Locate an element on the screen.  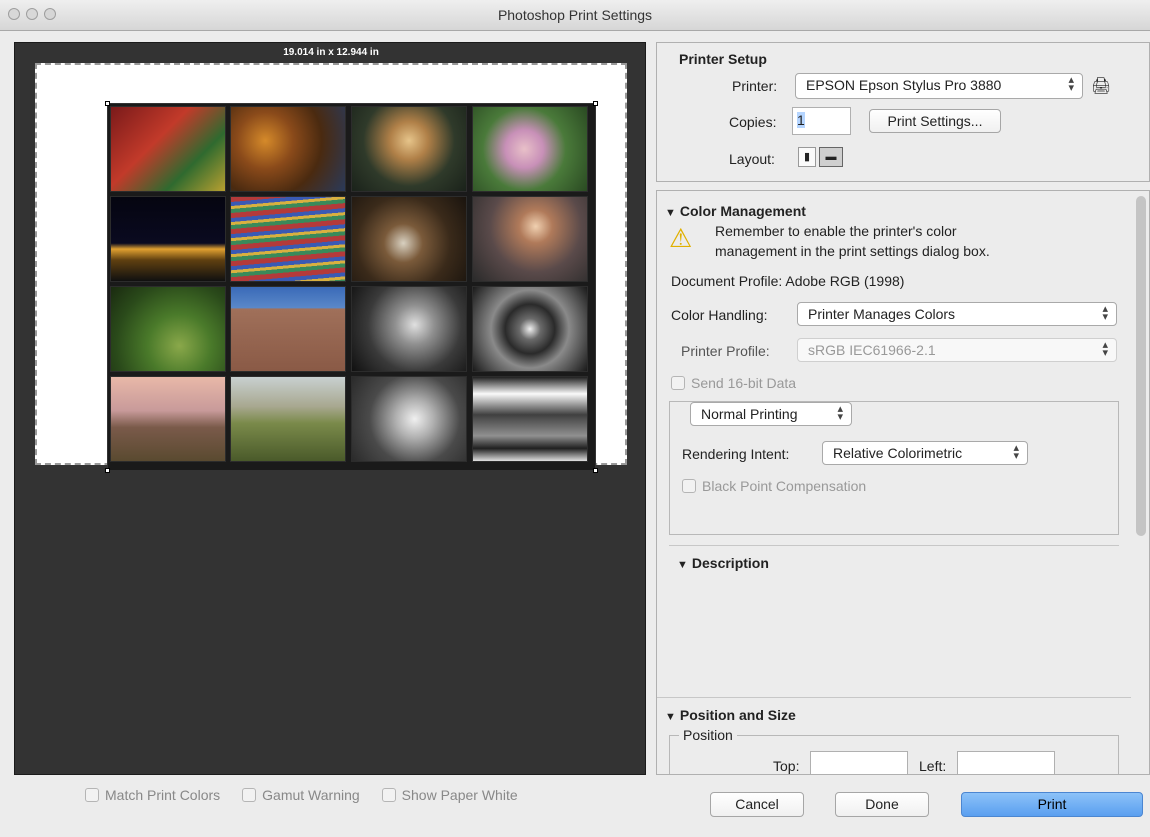
printer-label: Printer: is located at coordinates (755, 86).